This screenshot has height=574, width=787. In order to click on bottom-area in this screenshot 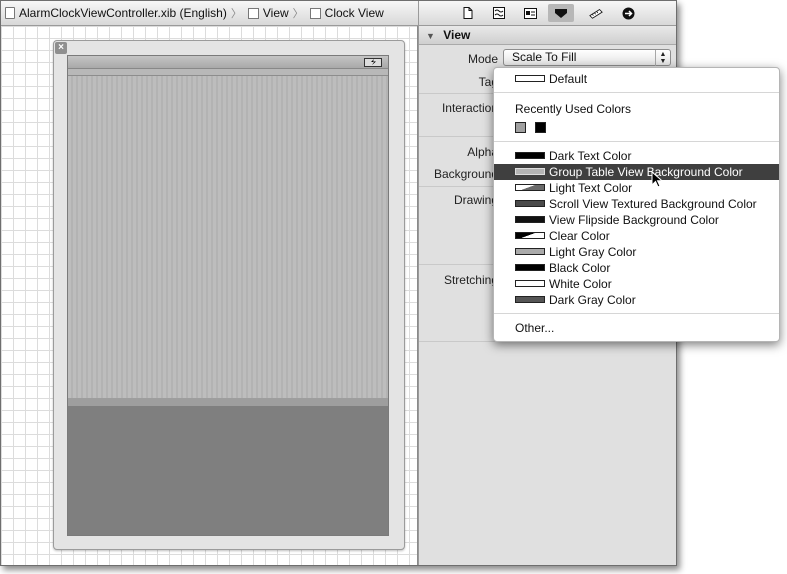, I will do `click(228, 470)`.